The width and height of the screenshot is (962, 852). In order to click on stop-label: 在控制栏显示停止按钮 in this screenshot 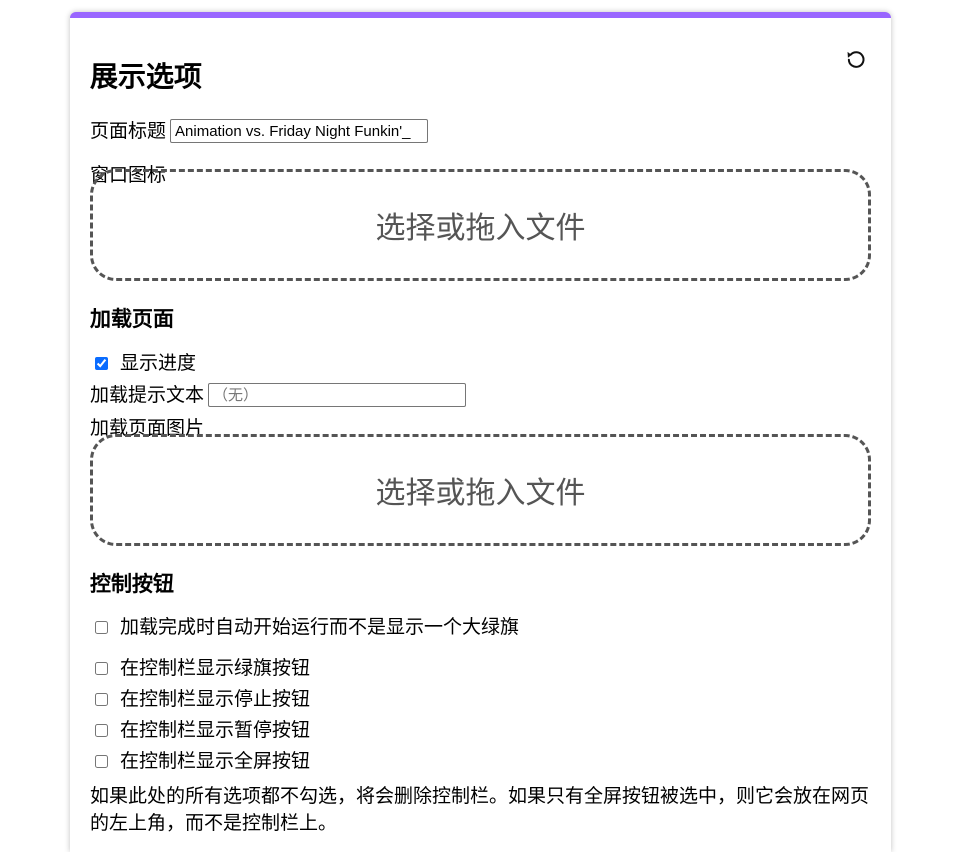, I will do `click(215, 699)`.